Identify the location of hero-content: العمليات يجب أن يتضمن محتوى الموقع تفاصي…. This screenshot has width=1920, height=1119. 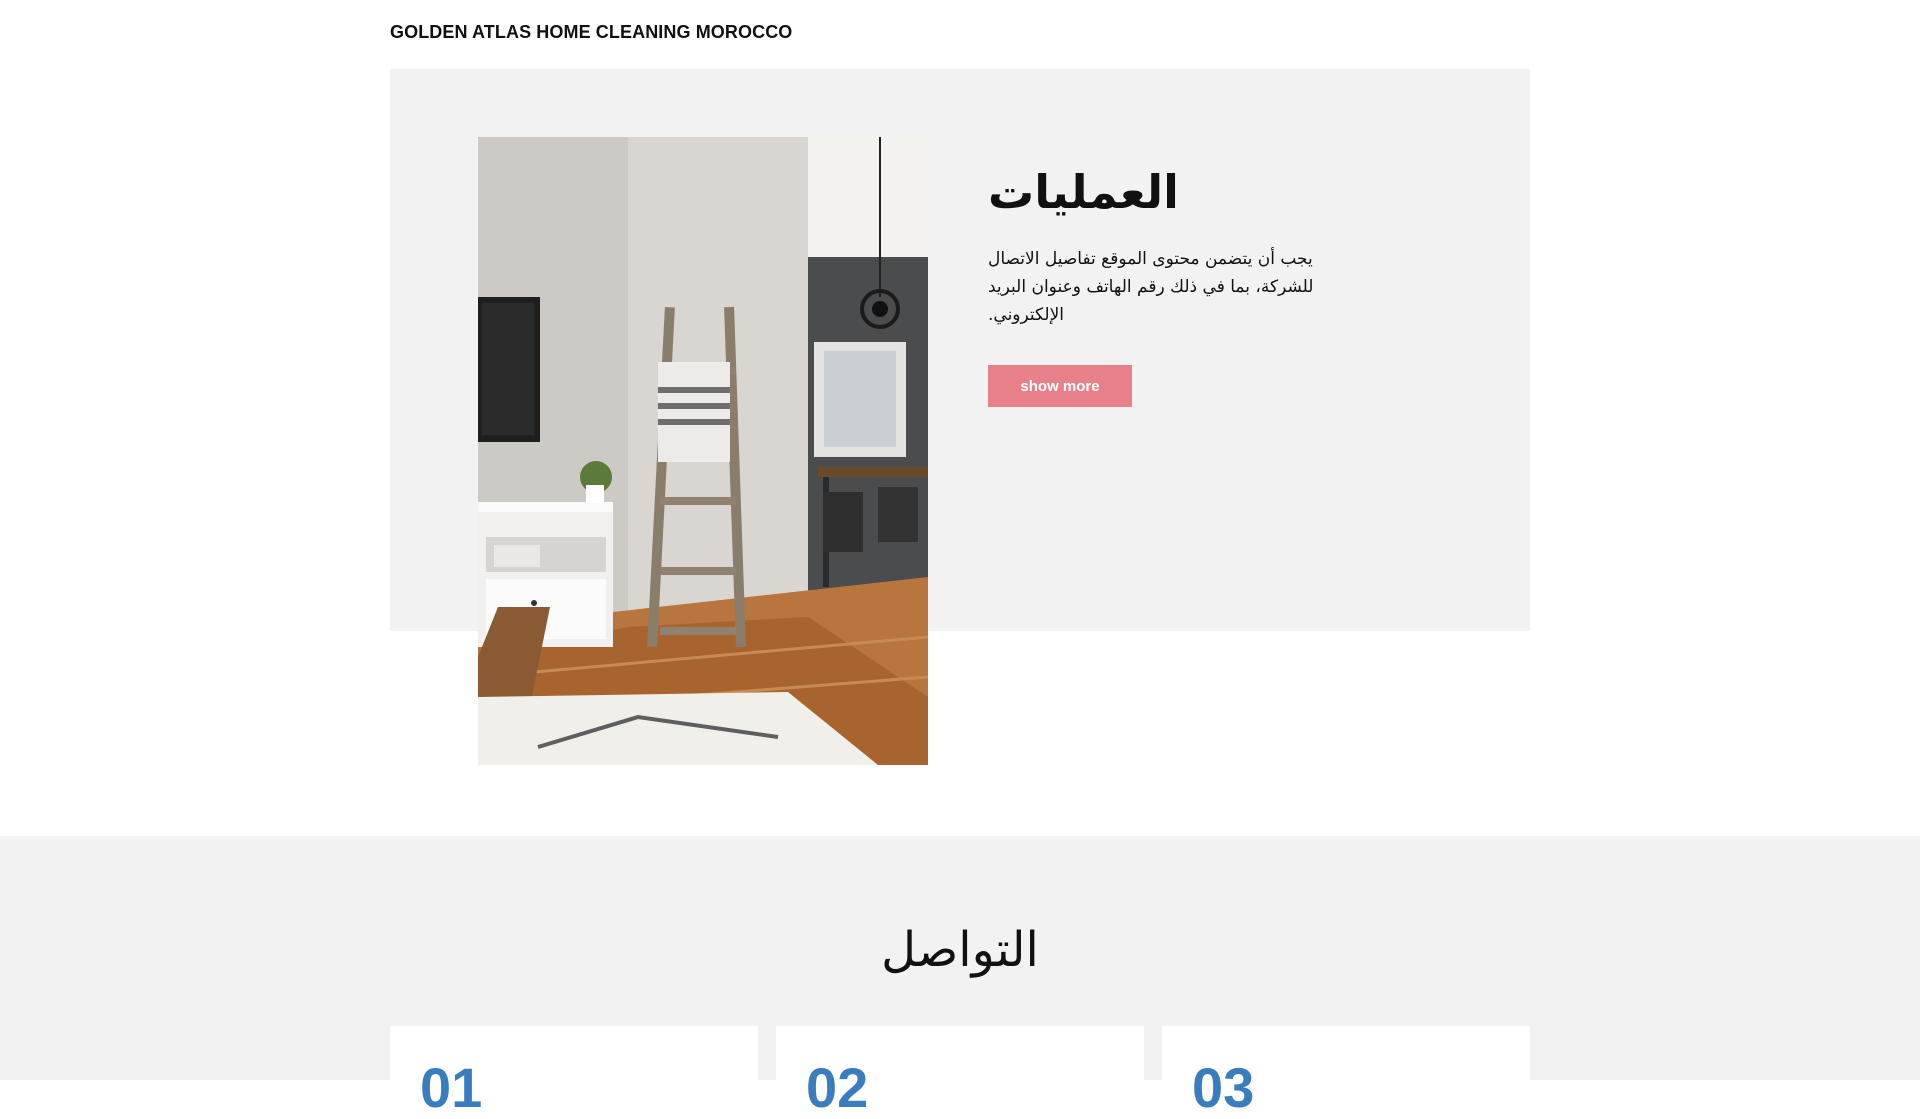
(1158, 243).